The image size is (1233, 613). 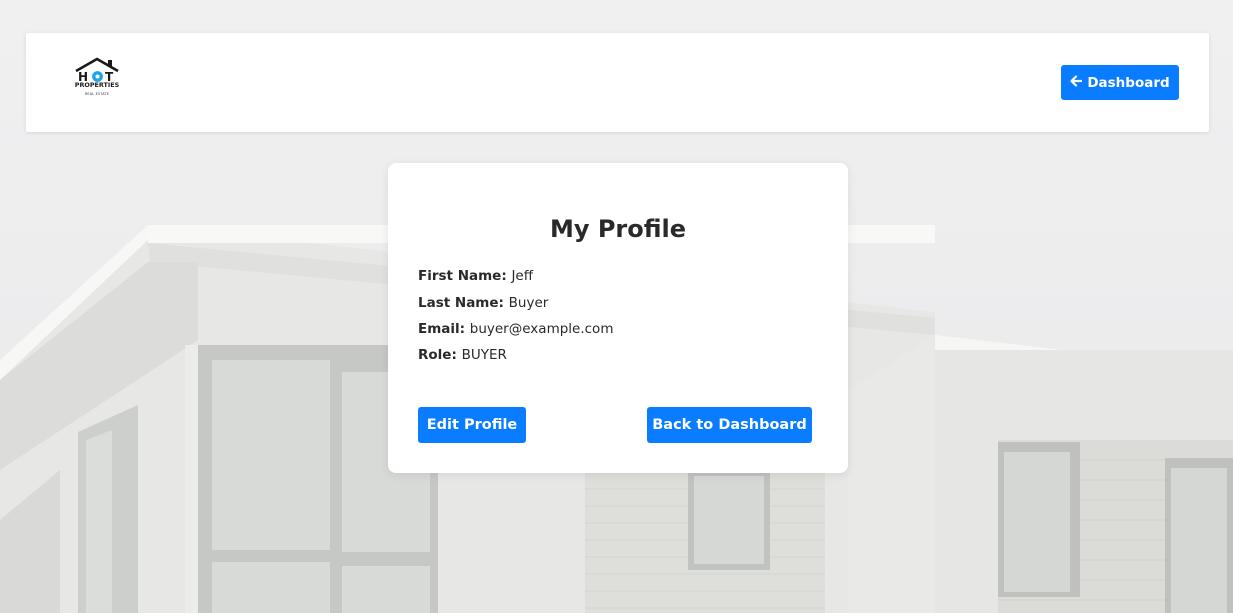 What do you see at coordinates (618, 229) in the screenshot?
I see `page-title: My Profile` at bounding box center [618, 229].